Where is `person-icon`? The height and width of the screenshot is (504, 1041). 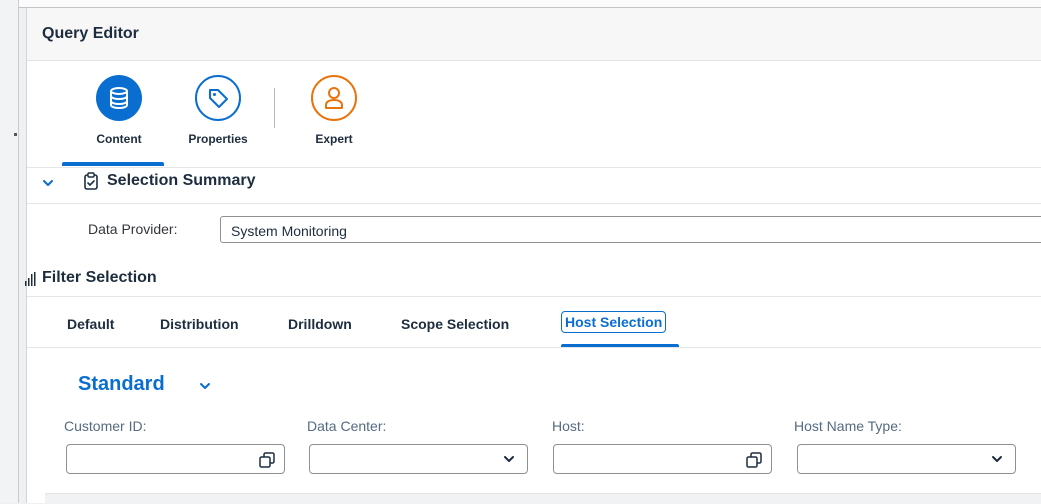
person-icon is located at coordinates (334, 98).